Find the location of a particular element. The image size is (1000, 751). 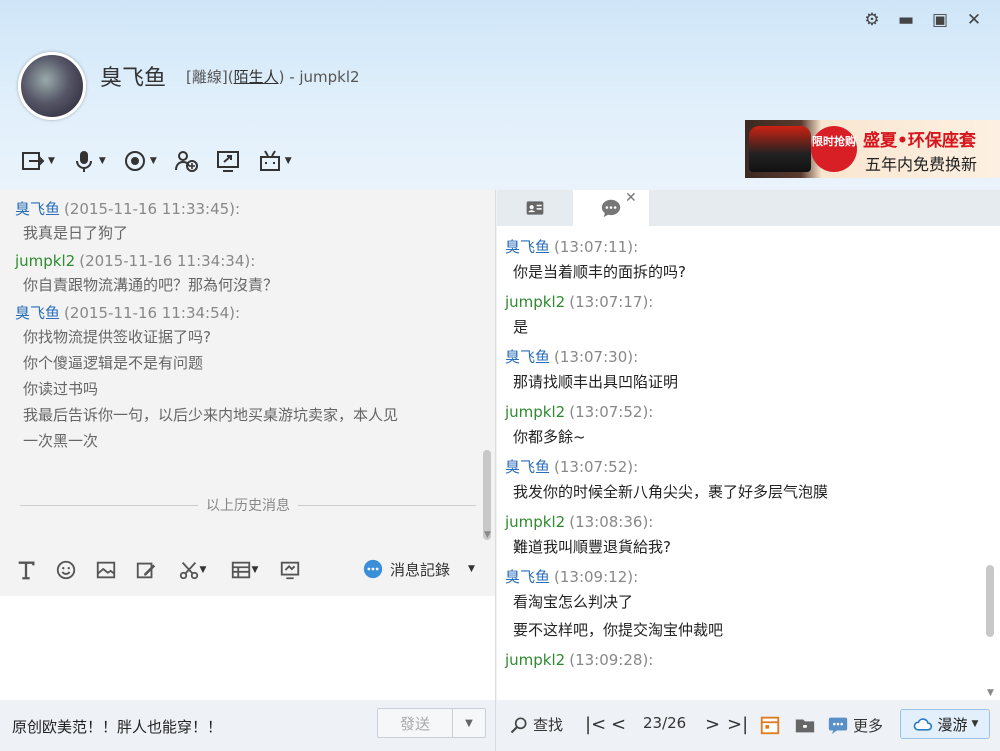

message-text: 難道我叫順豐退貨給我? is located at coordinates (592, 547).